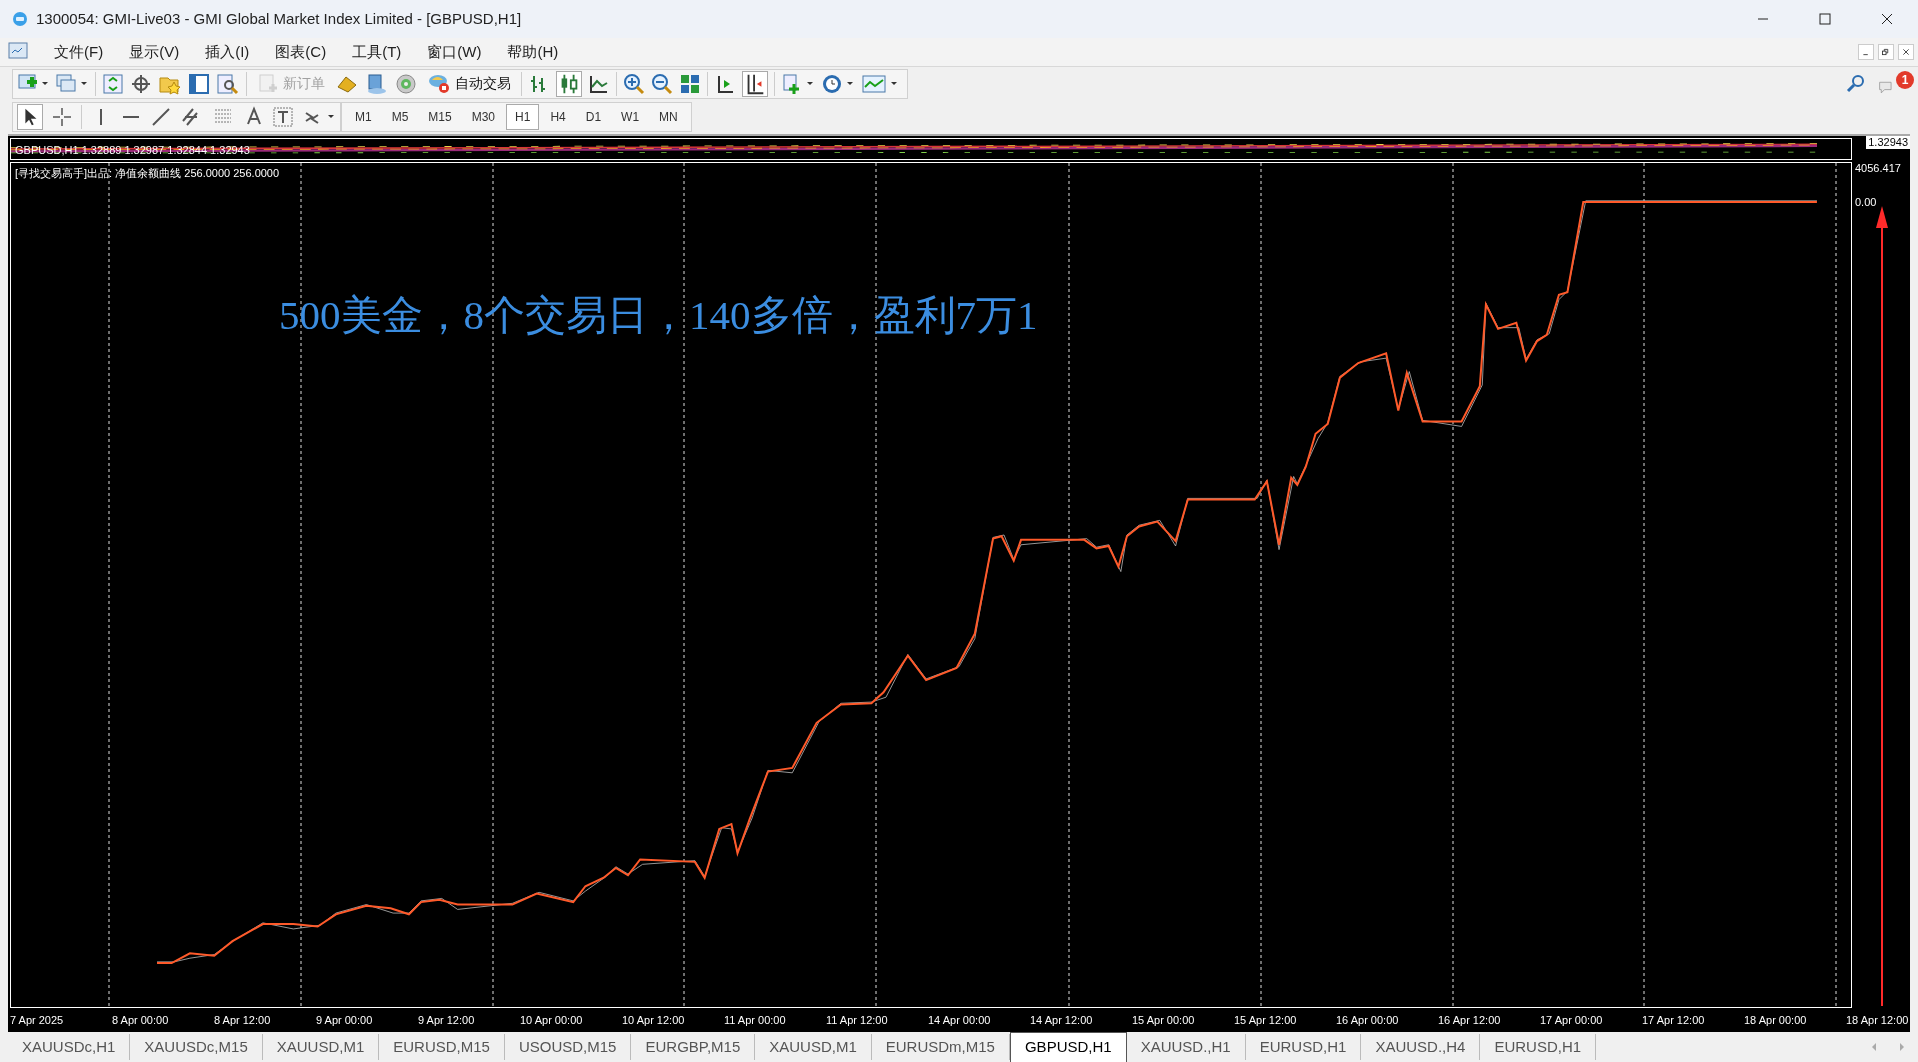 The image size is (1918, 1062). I want to click on time-axis-label: 18 Apr 12:00, so click(1877, 1020).